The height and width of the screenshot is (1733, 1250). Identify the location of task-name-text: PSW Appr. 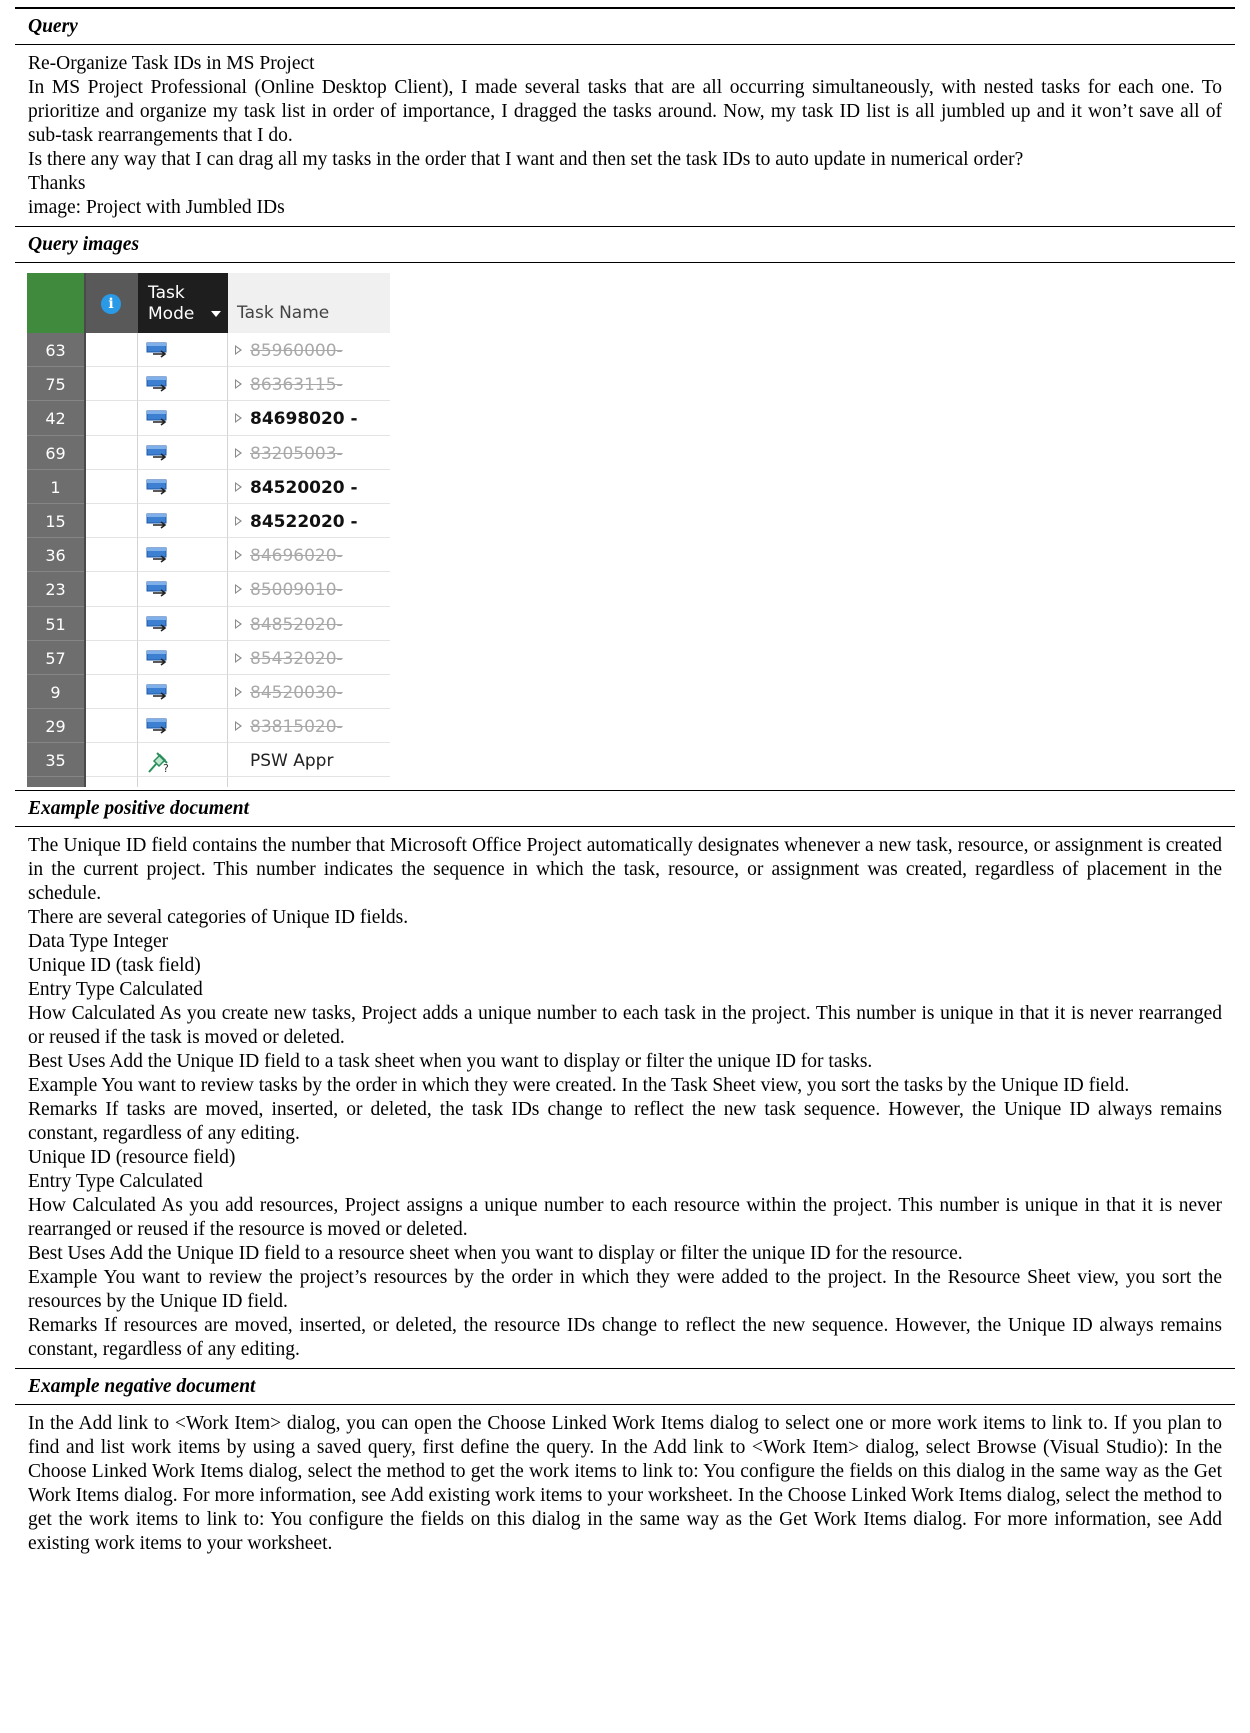
(292, 761).